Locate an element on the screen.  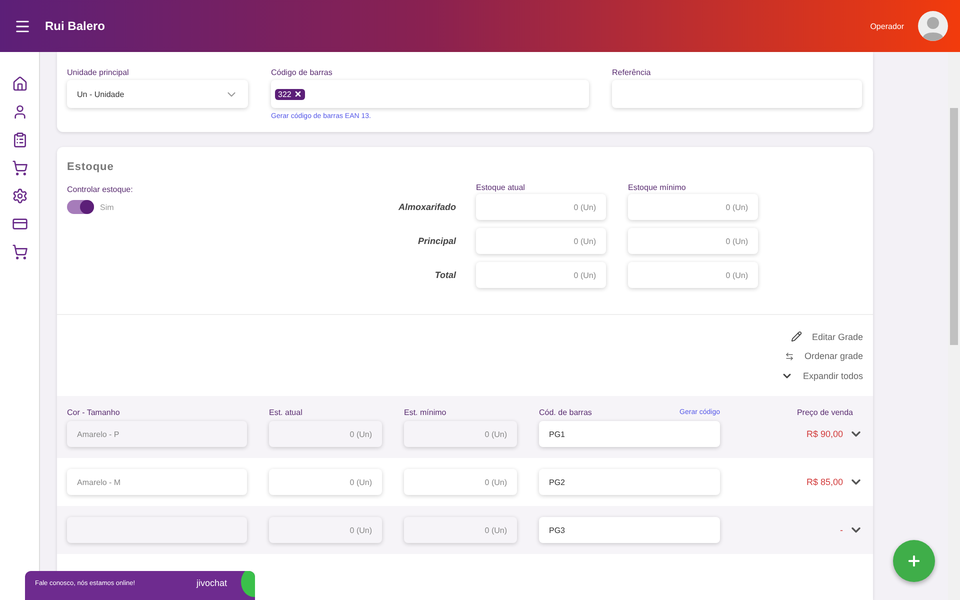
variant-field: Amarelo - M is located at coordinates (157, 482).